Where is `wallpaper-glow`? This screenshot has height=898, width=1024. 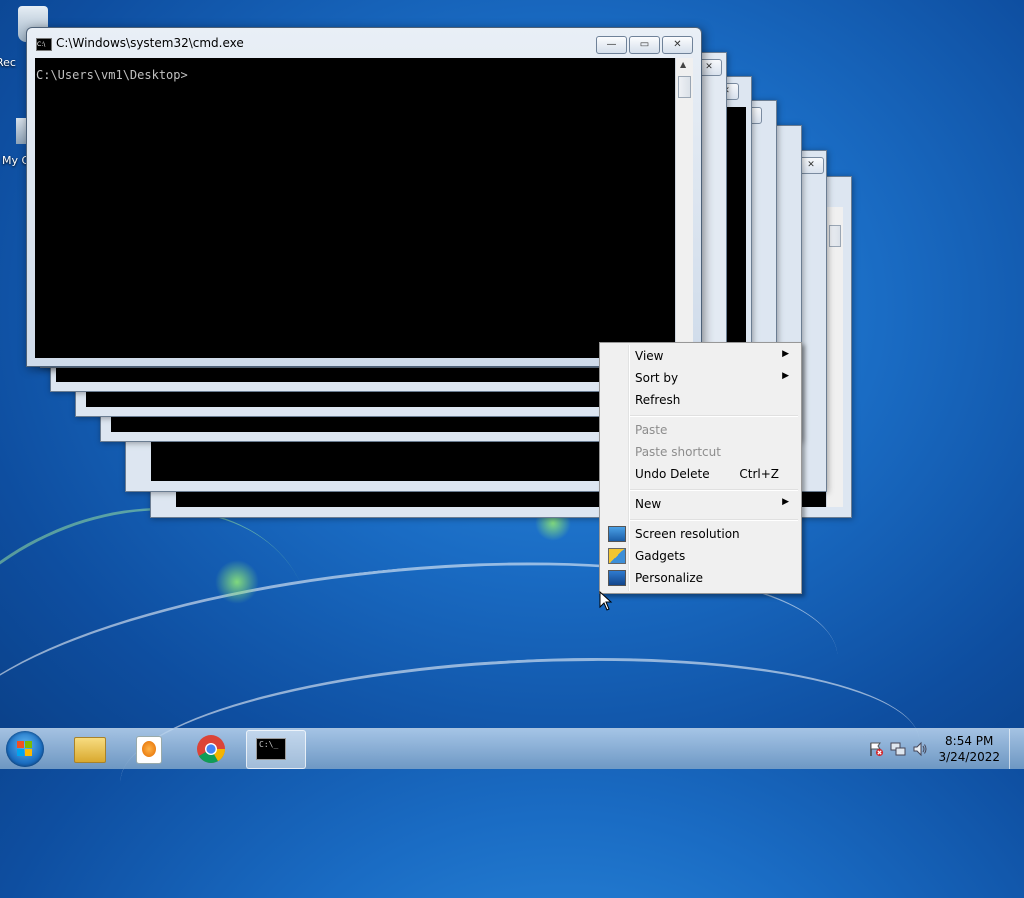 wallpaper-glow is located at coordinates (237, 582).